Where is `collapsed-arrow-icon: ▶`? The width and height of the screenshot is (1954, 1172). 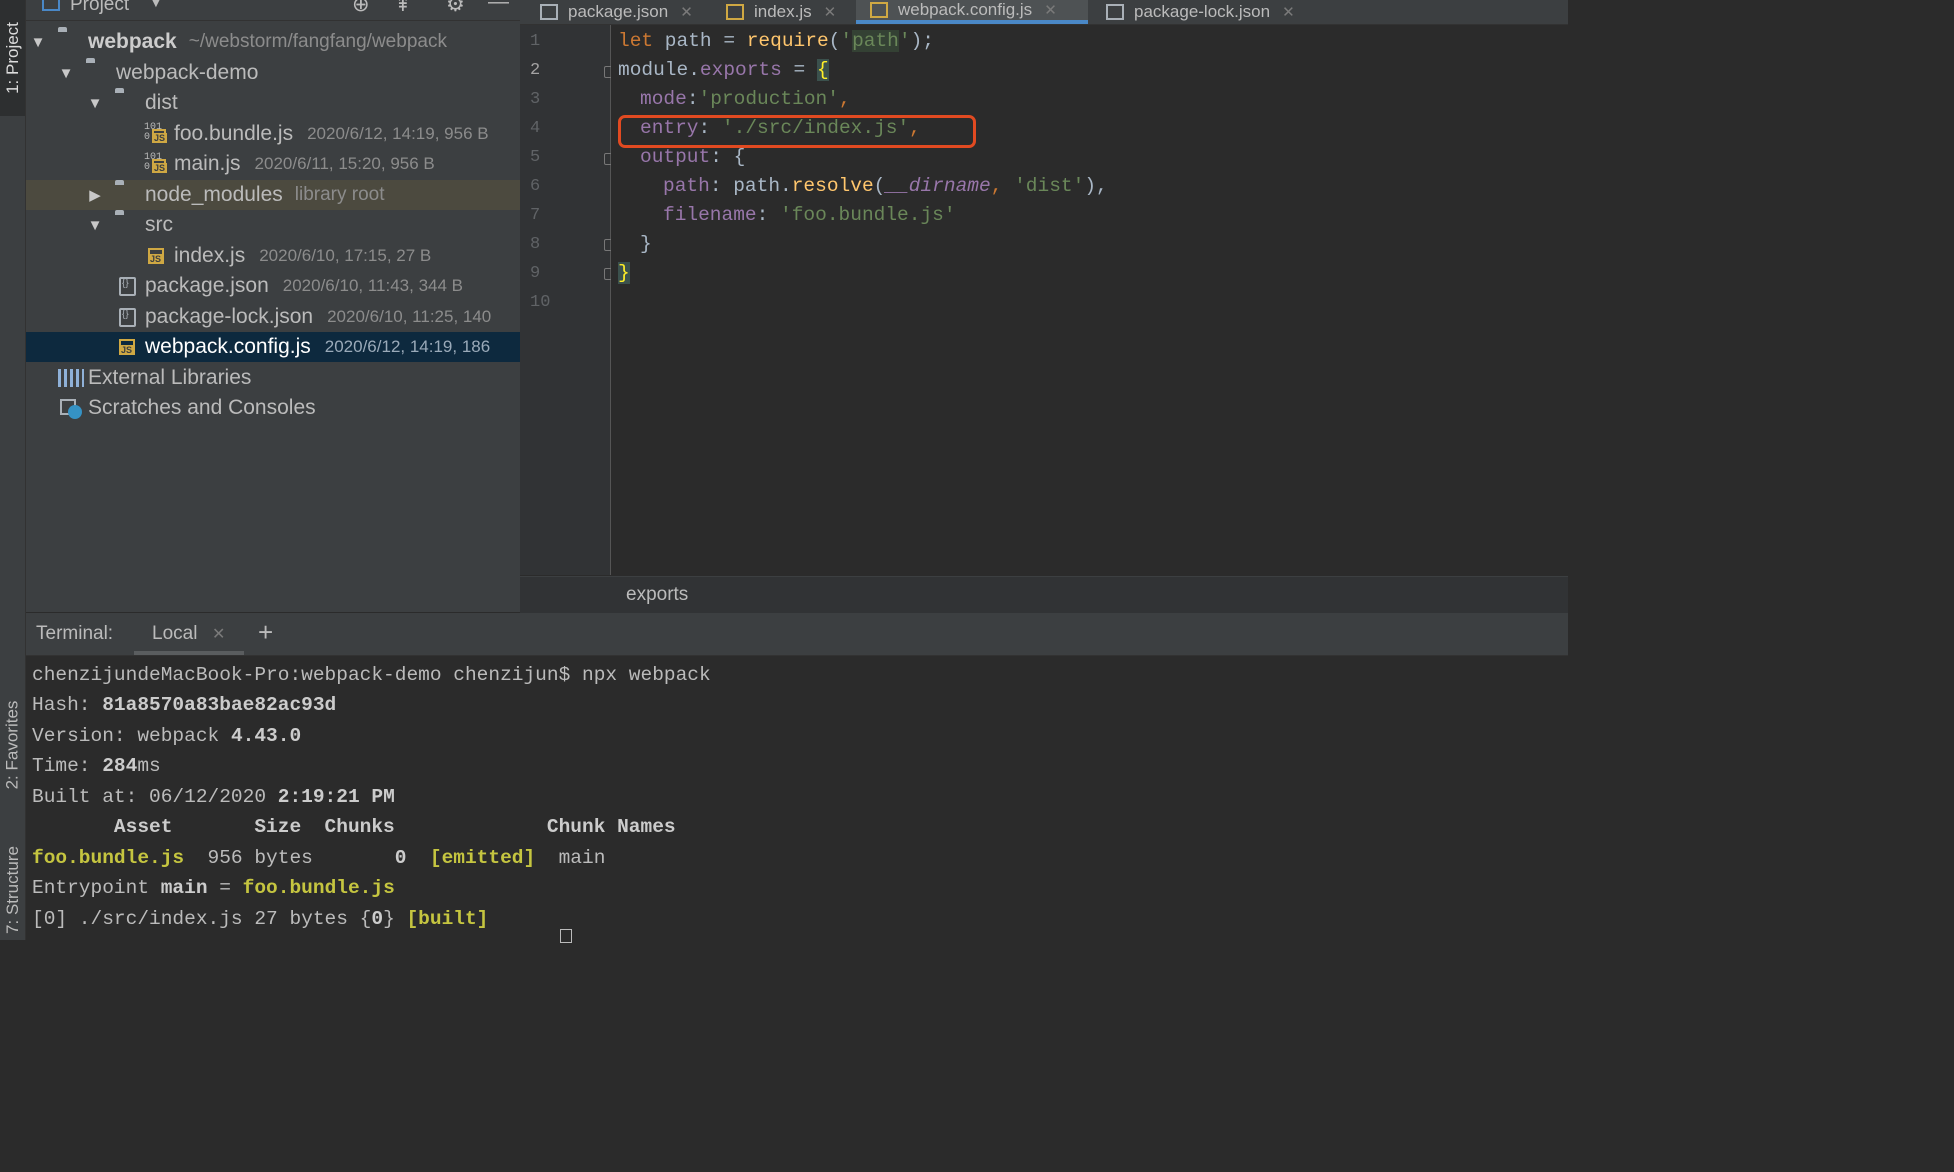
collapsed-arrow-icon: ▶ is located at coordinates (95, 195).